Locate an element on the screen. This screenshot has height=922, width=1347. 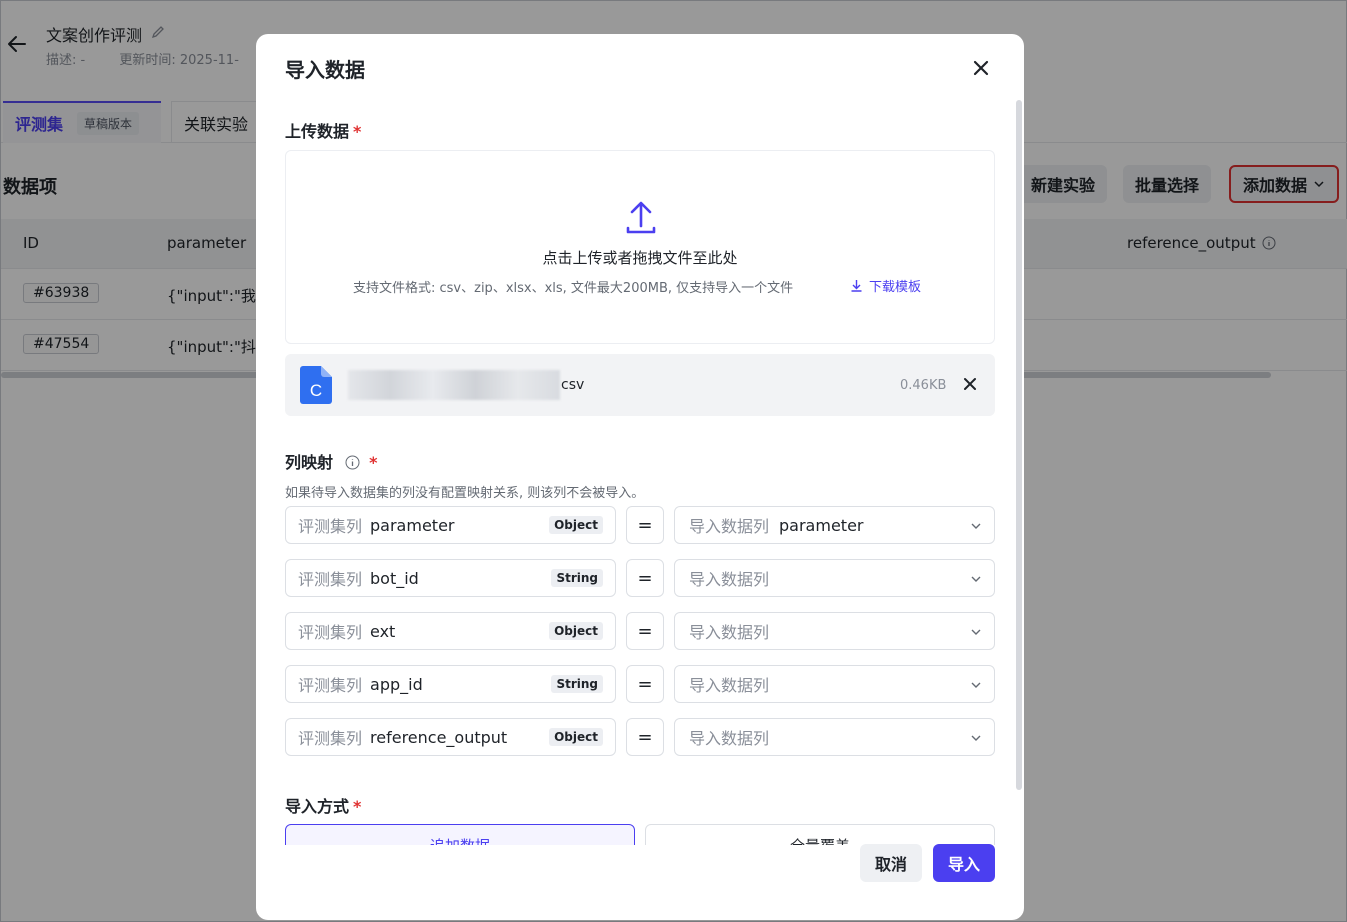
upload-label: 上传数据 * is located at coordinates (323, 131).